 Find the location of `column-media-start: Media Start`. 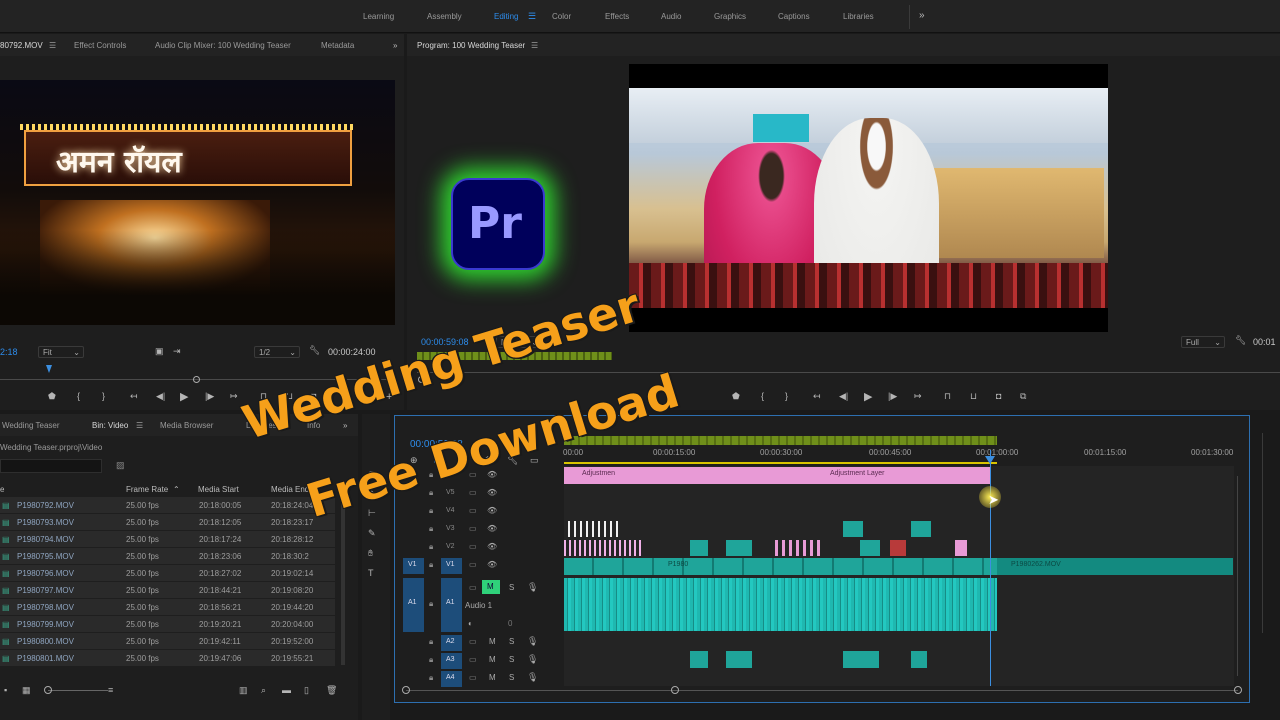

column-media-start: Media Start is located at coordinates (218, 489).